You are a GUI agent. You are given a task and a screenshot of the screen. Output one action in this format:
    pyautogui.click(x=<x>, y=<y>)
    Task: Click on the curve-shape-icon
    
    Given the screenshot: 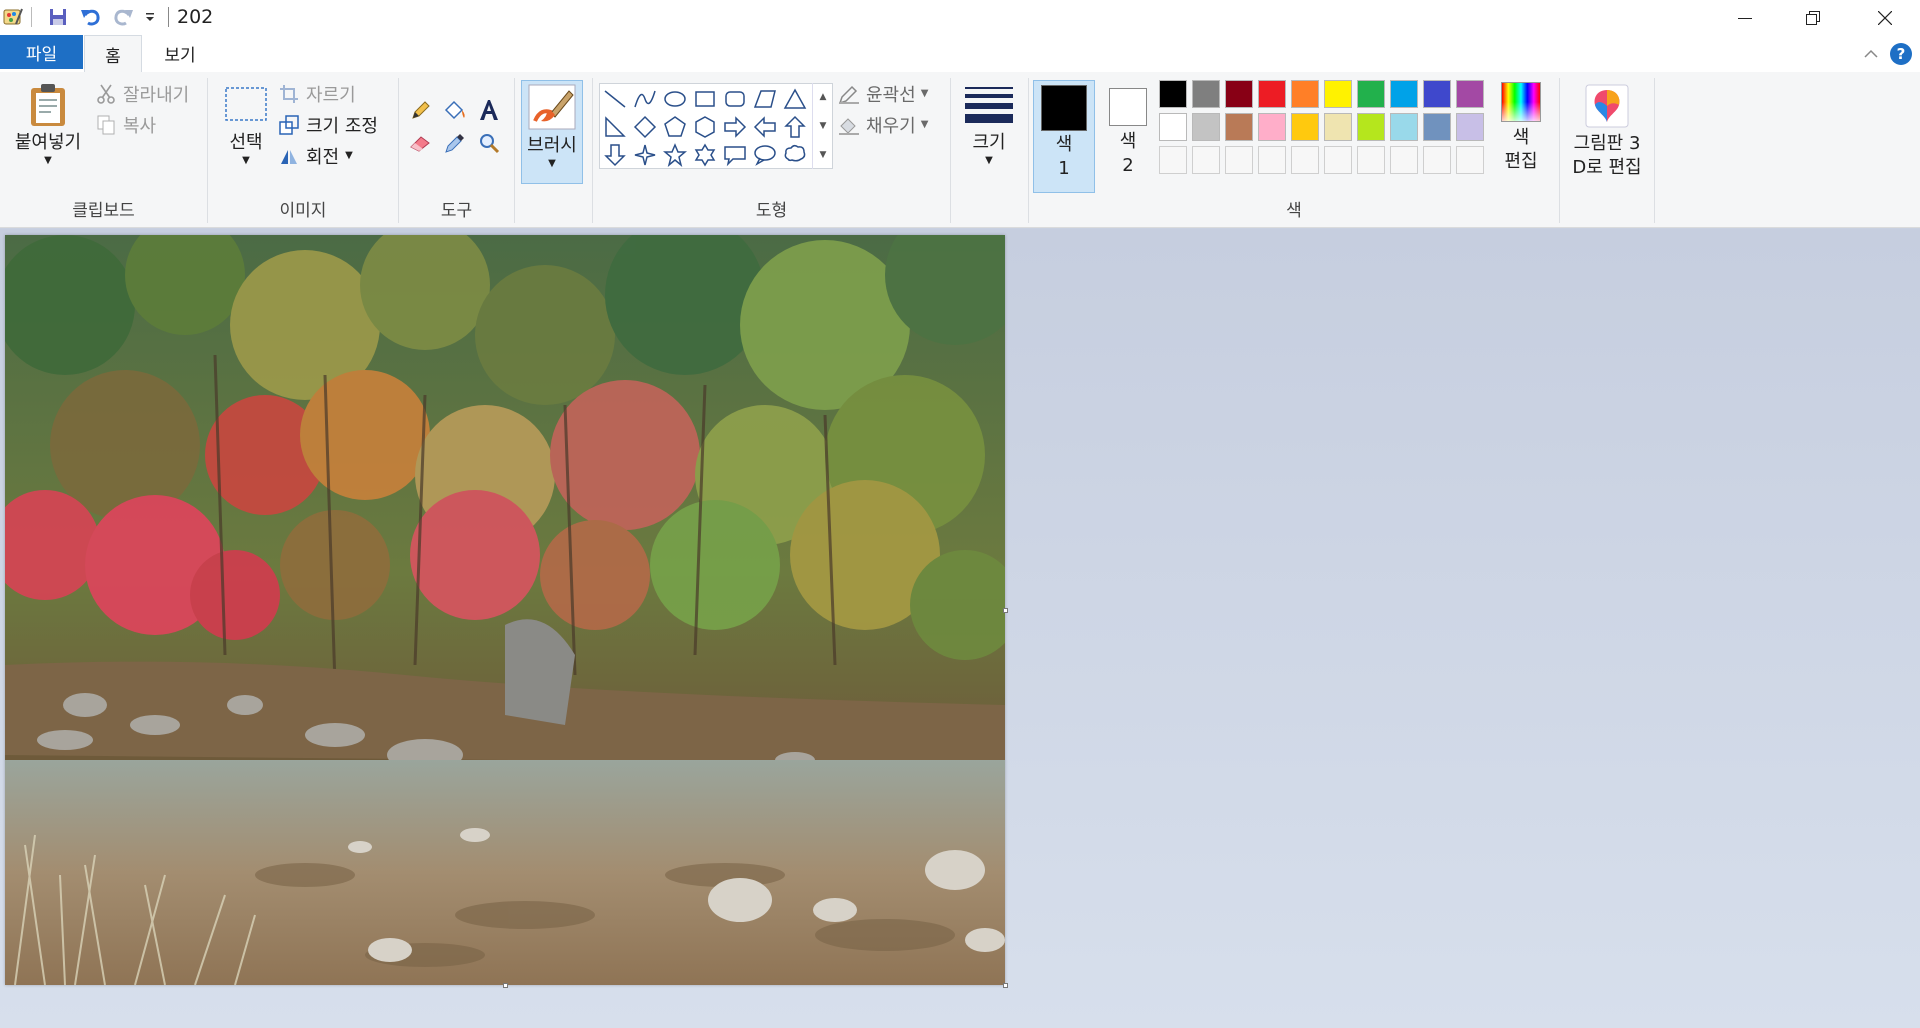 What is the action you would take?
    pyautogui.click(x=645, y=99)
    